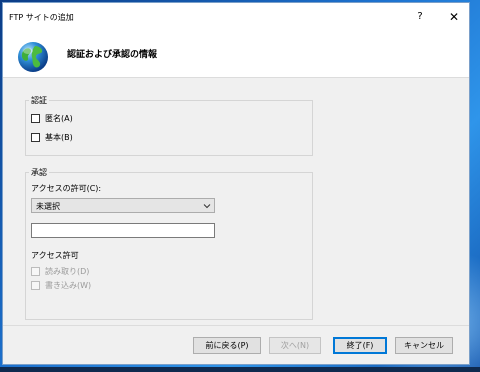  What do you see at coordinates (68, 285) in the screenshot?
I see `write-checkbox-label: 書き込み(W)` at bounding box center [68, 285].